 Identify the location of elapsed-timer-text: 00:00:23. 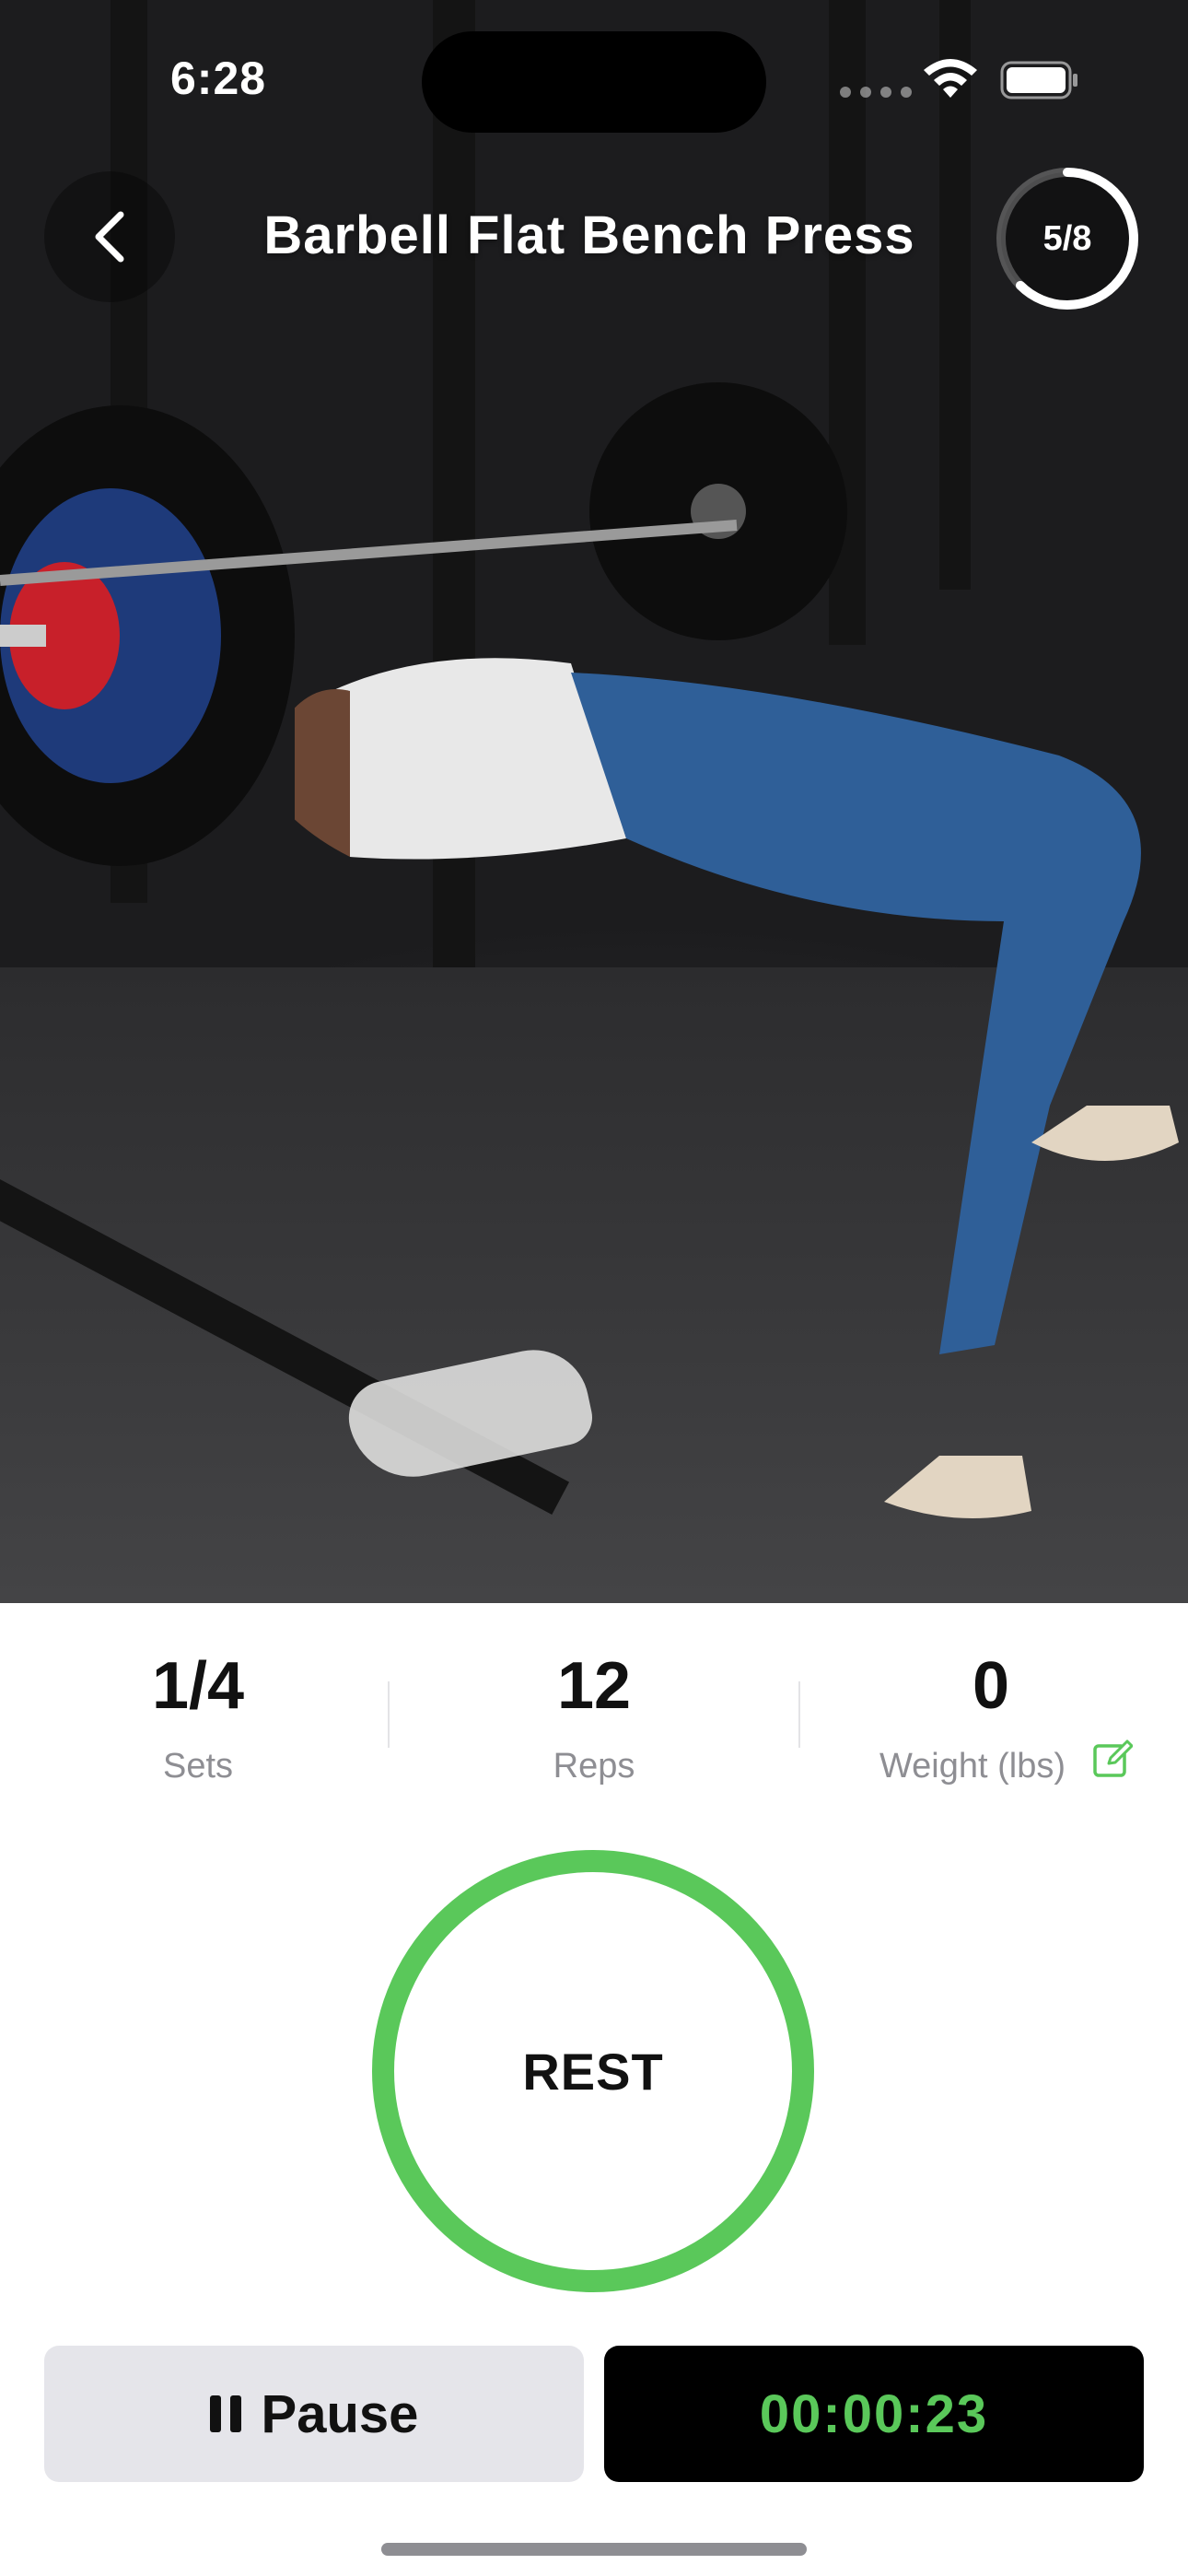
(874, 2413).